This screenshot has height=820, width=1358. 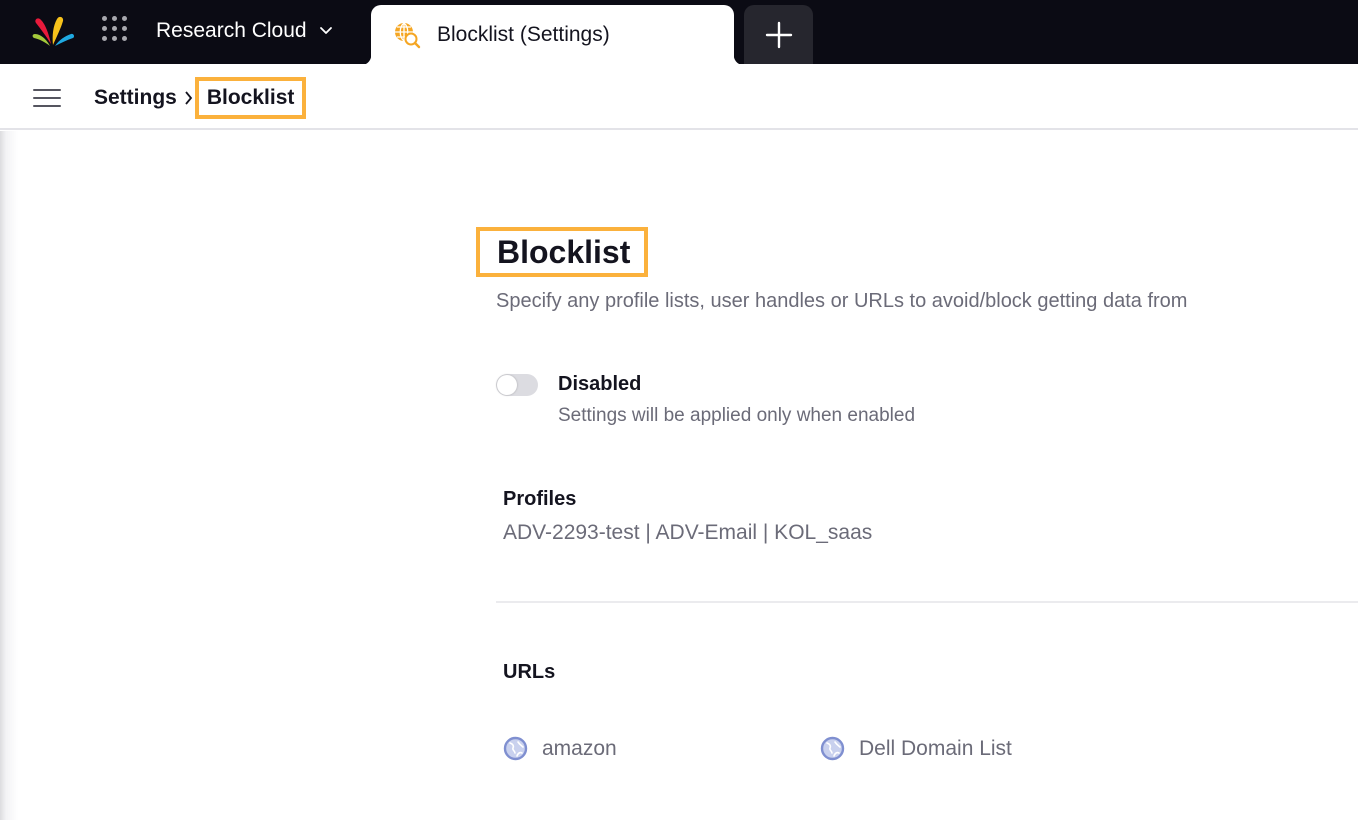 I want to click on tab-blocklist-settings: Blocklist (Settings), so click(x=552, y=35).